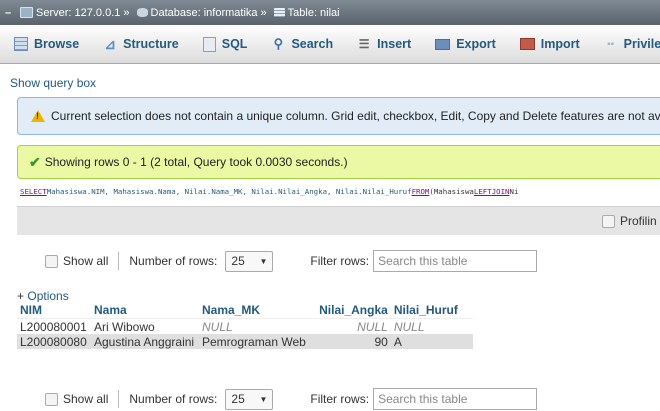  What do you see at coordinates (431, 341) in the screenshot?
I see `table-cell: A` at bounding box center [431, 341].